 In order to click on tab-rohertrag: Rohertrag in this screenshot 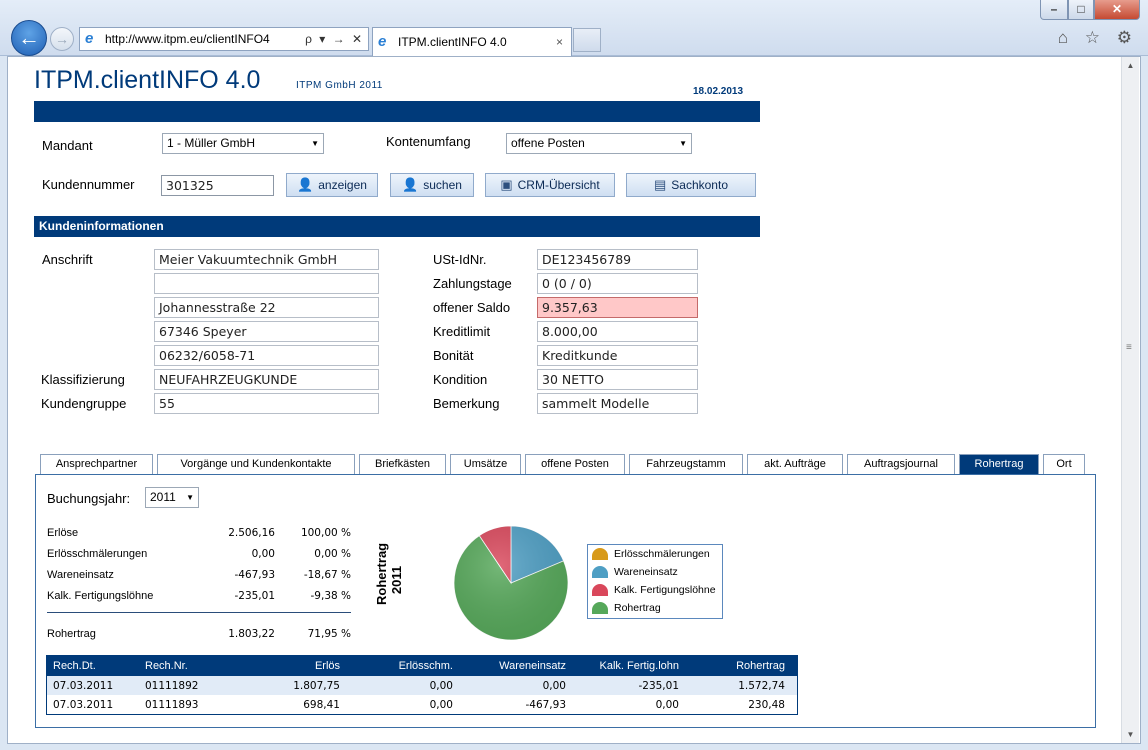, I will do `click(999, 464)`.